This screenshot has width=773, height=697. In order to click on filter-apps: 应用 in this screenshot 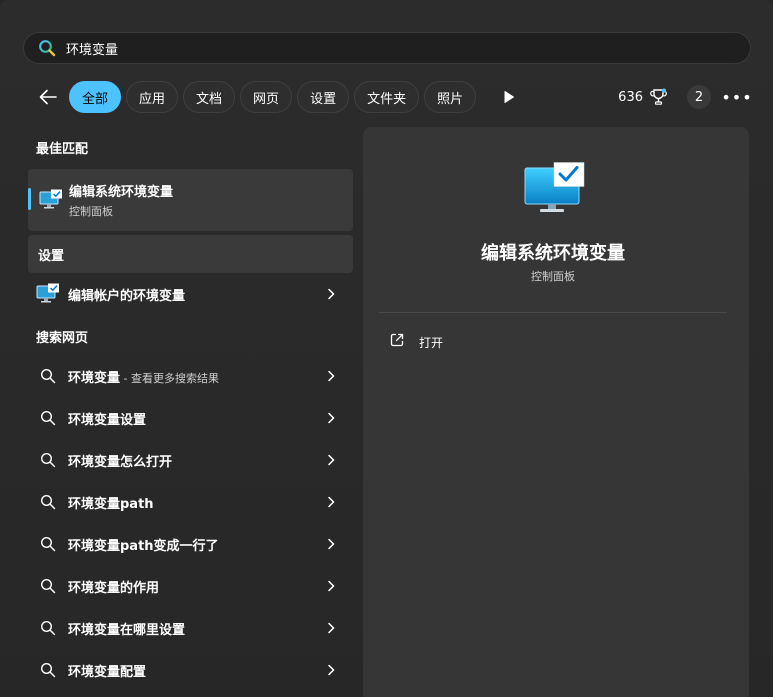, I will do `click(152, 97)`.